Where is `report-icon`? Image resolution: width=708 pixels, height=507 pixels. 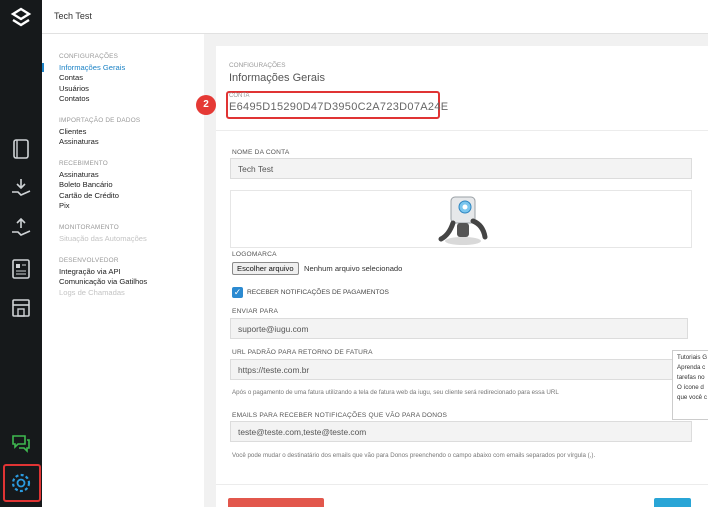 report-icon is located at coordinates (21, 269).